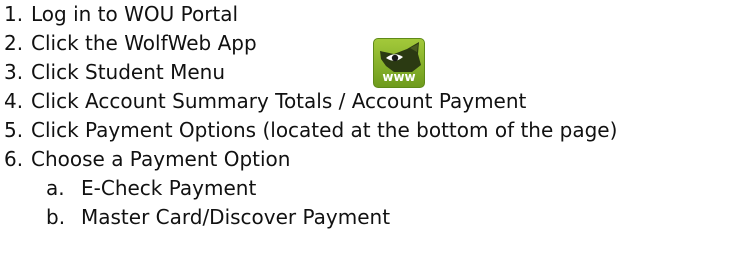  What do you see at coordinates (55, 188) in the screenshot?
I see `sub-step-letter: a.` at bounding box center [55, 188].